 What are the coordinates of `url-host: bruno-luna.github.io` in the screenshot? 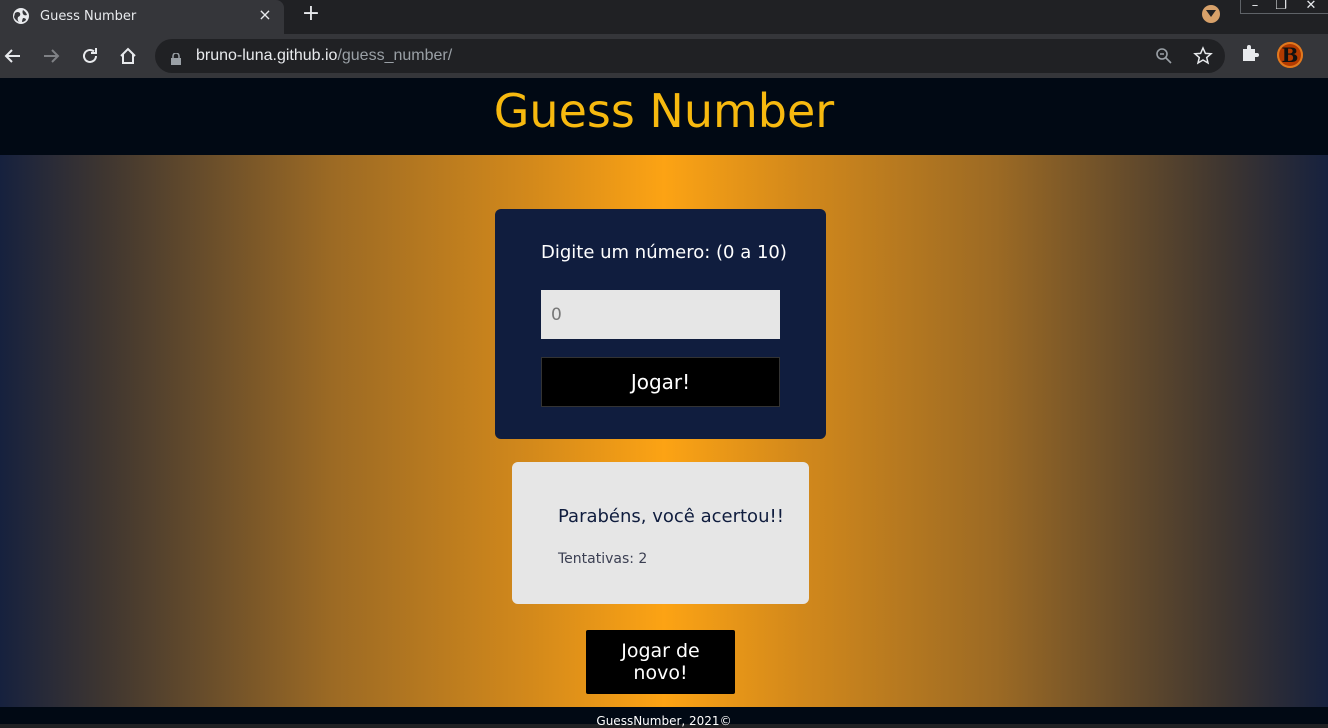 It's located at (267, 55).